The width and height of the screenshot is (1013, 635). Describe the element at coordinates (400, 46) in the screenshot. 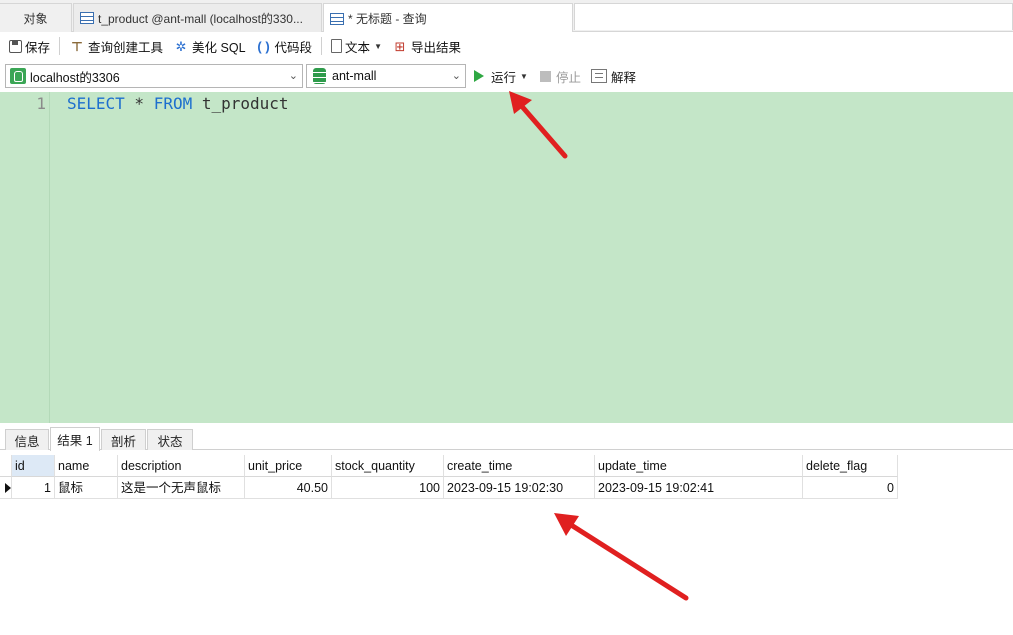

I see `export-icon: ⊞` at that location.